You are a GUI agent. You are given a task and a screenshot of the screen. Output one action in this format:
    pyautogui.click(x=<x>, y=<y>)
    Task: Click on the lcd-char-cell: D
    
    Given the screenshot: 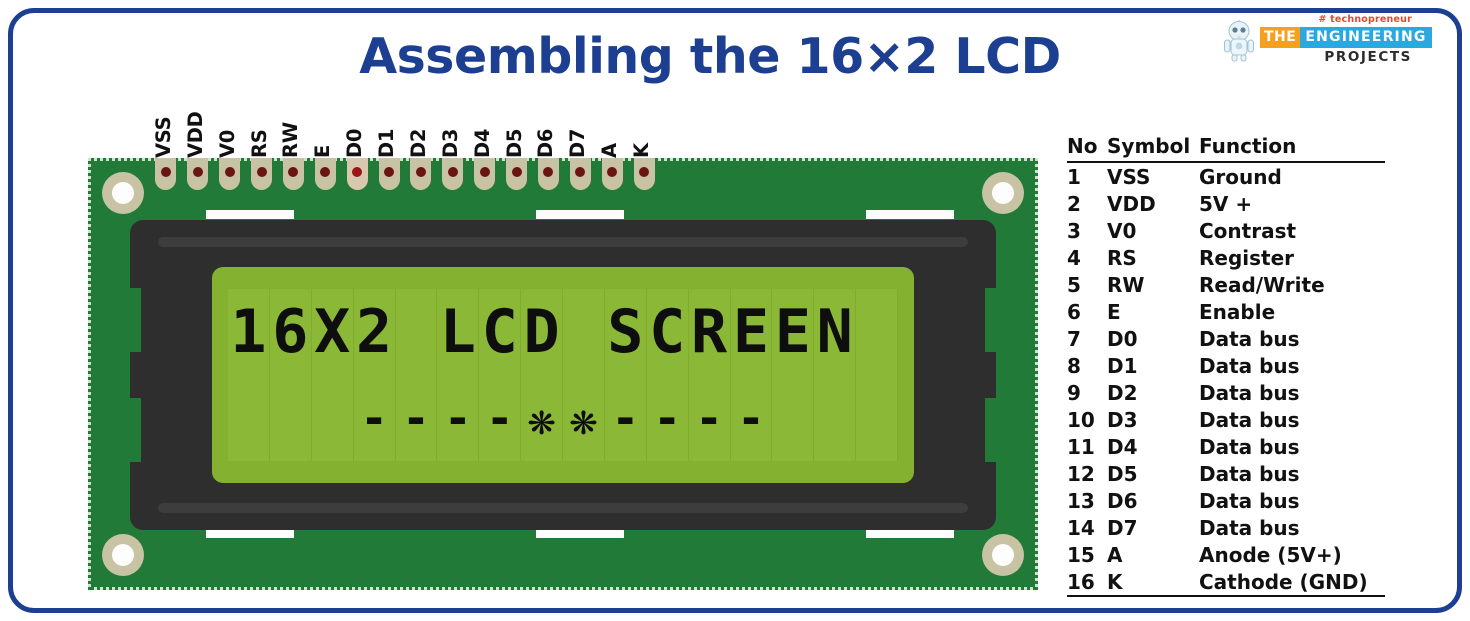 What is the action you would take?
    pyautogui.click(x=542, y=332)
    